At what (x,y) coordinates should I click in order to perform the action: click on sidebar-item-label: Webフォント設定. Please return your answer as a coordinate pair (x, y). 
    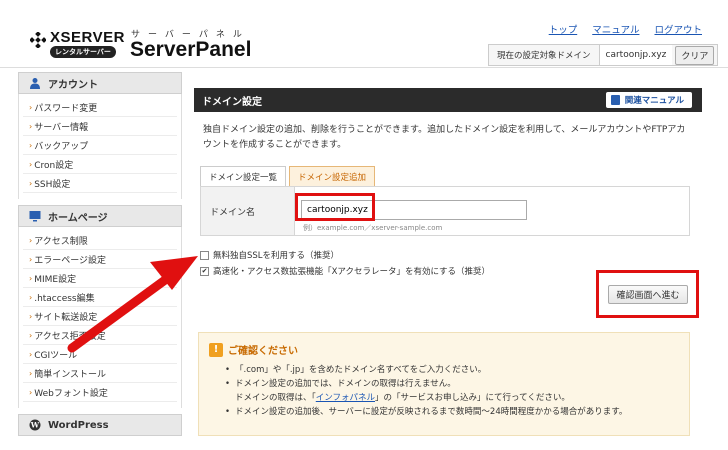
    Looking at the image, I should click on (71, 393).